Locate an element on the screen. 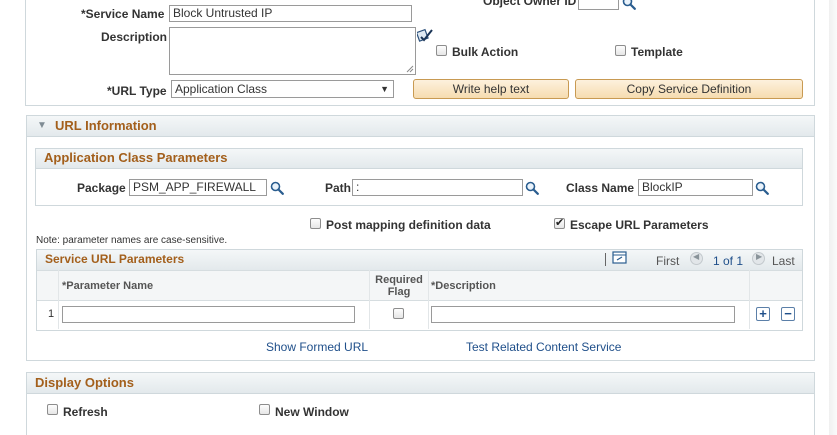 The height and width of the screenshot is (435, 837). copy-service-definition-button: Copy Service Definition is located at coordinates (689, 89).